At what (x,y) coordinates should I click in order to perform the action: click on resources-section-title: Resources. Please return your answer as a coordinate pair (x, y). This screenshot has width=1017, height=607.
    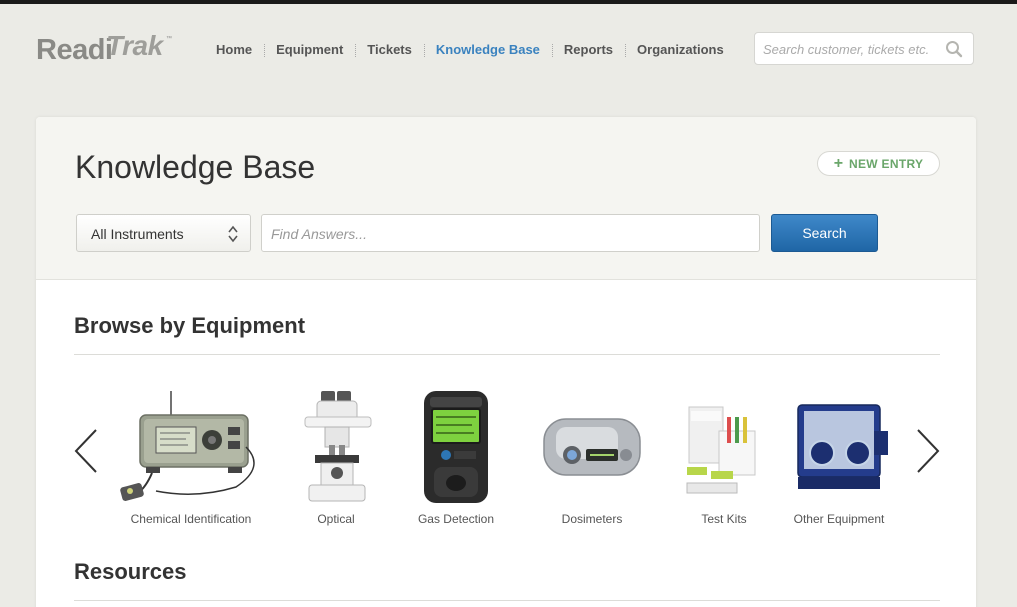
    Looking at the image, I should click on (130, 571).